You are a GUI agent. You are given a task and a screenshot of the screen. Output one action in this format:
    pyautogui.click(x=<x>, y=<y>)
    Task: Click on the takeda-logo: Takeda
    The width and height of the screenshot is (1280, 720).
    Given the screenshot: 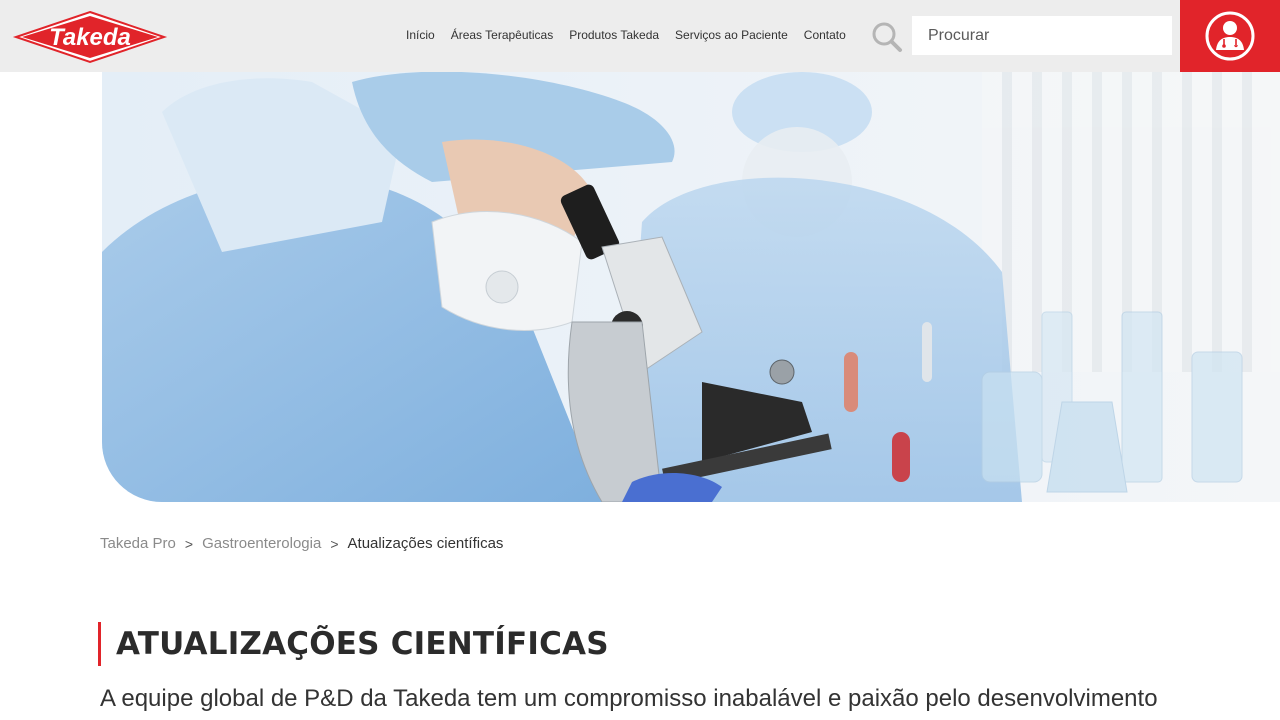 What is the action you would take?
    pyautogui.click(x=90, y=37)
    